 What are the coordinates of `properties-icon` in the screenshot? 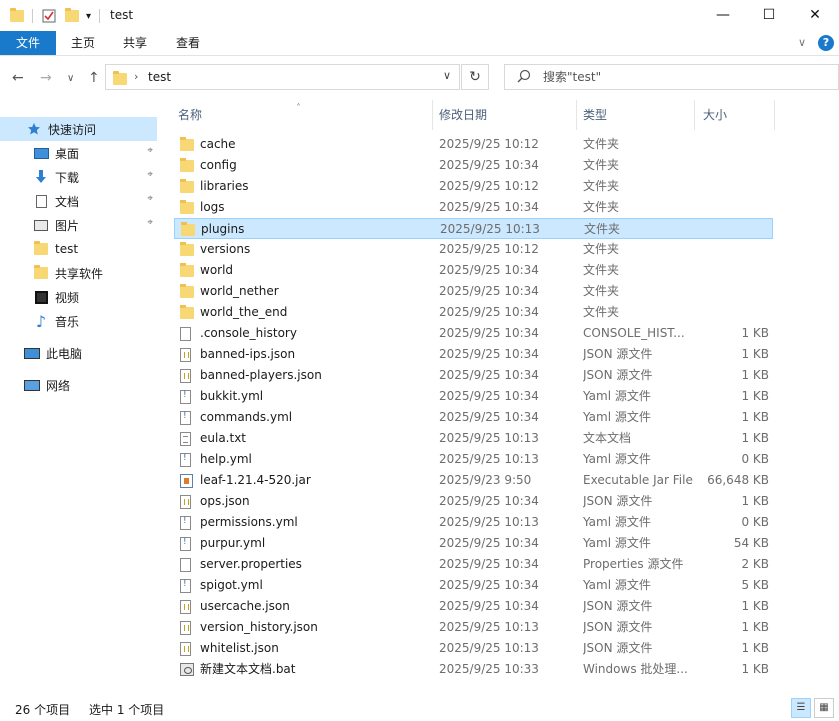 It's located at (49, 16).